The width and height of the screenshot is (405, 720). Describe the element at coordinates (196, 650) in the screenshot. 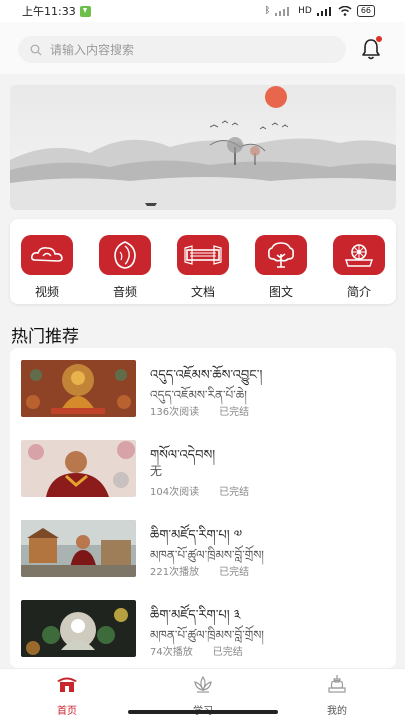

I see `item-meta: 74次播放 已完结` at that location.